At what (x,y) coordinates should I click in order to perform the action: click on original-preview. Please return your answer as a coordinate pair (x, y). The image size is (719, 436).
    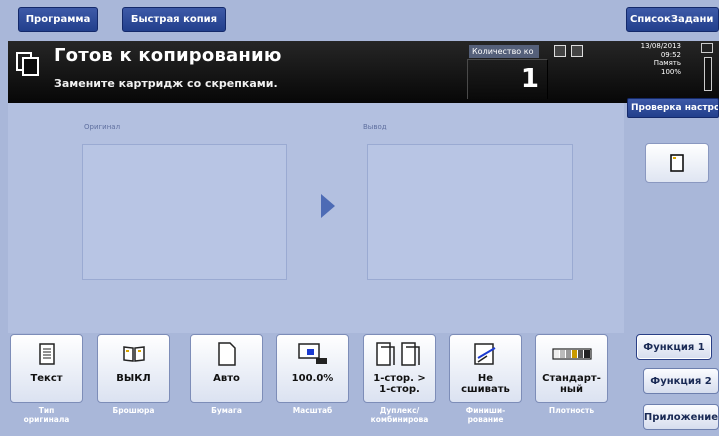
    Looking at the image, I should click on (184, 212).